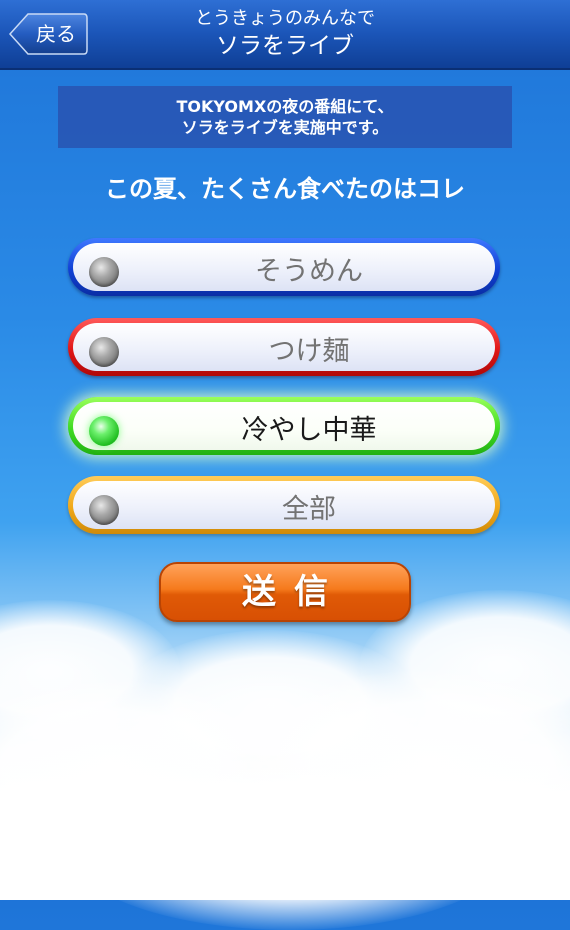 This screenshot has width=570, height=930. I want to click on option-face: そうめん, so click(284, 267).